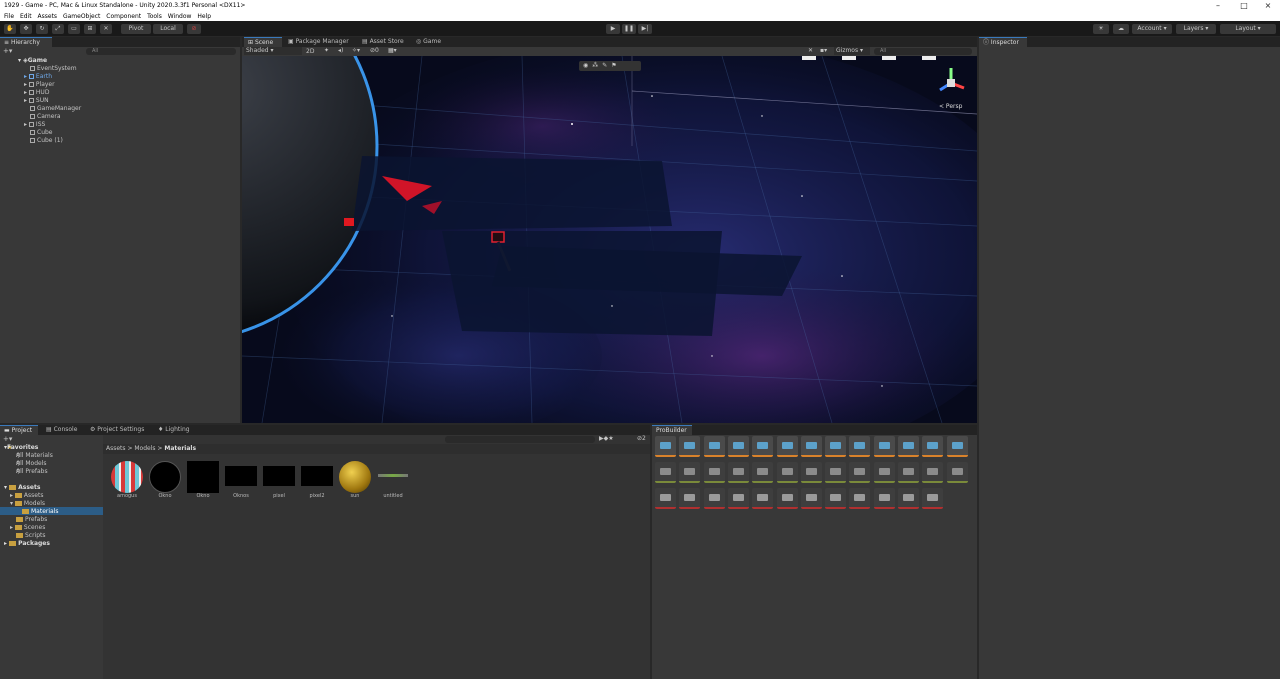 This screenshot has width=1280, height=679. What do you see at coordinates (31, 535) in the screenshot?
I see `folder-scripts: Scripts` at bounding box center [31, 535].